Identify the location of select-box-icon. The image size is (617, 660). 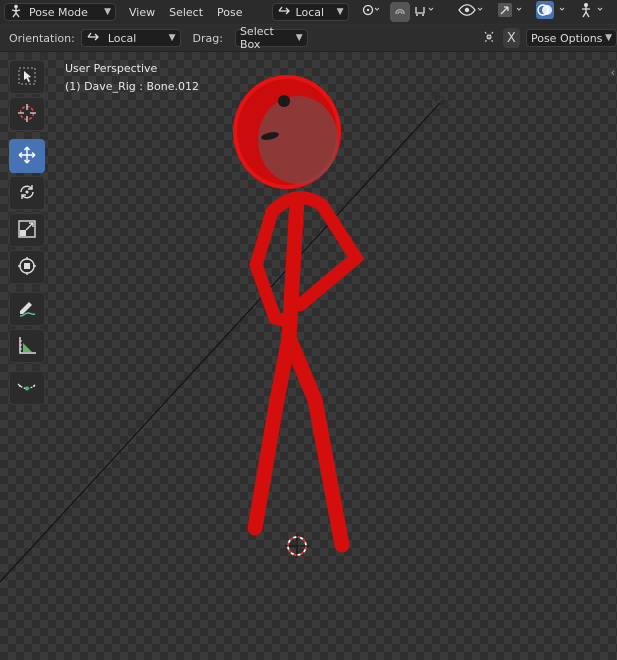
(27, 77).